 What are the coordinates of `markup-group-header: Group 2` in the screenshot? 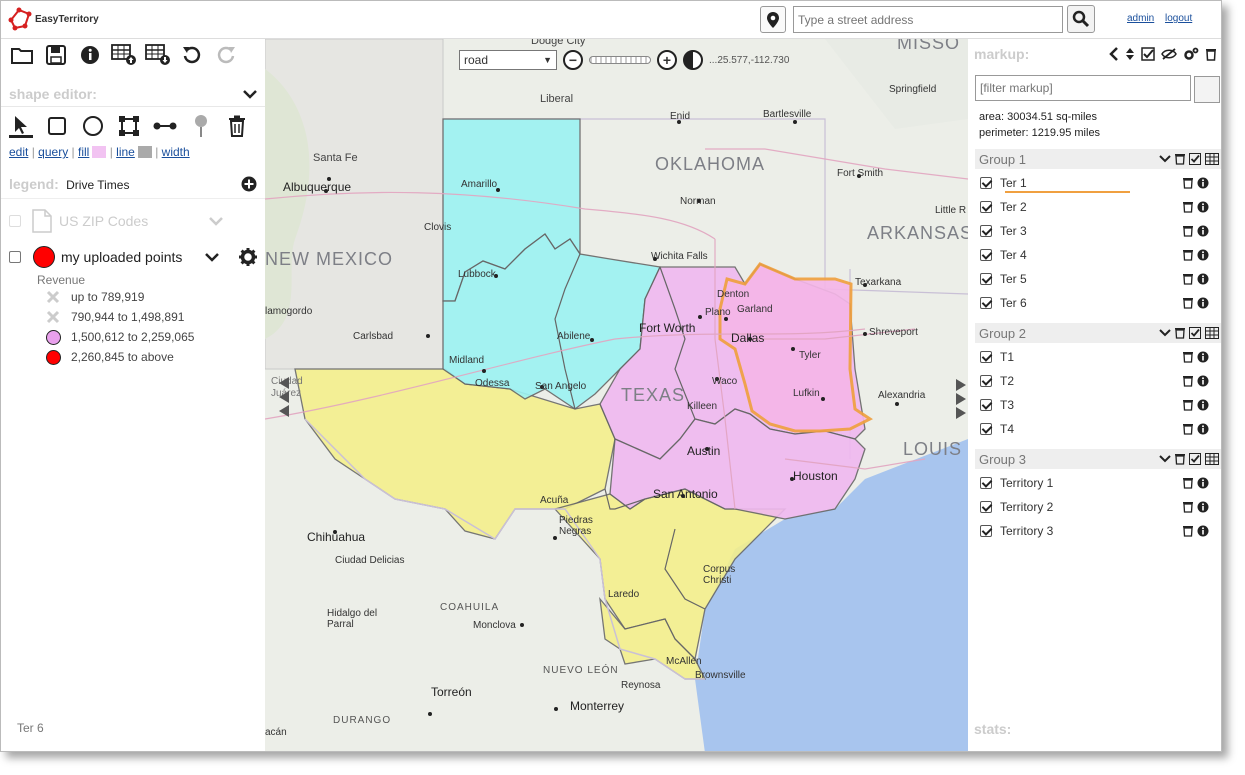 It's located at (1098, 333).